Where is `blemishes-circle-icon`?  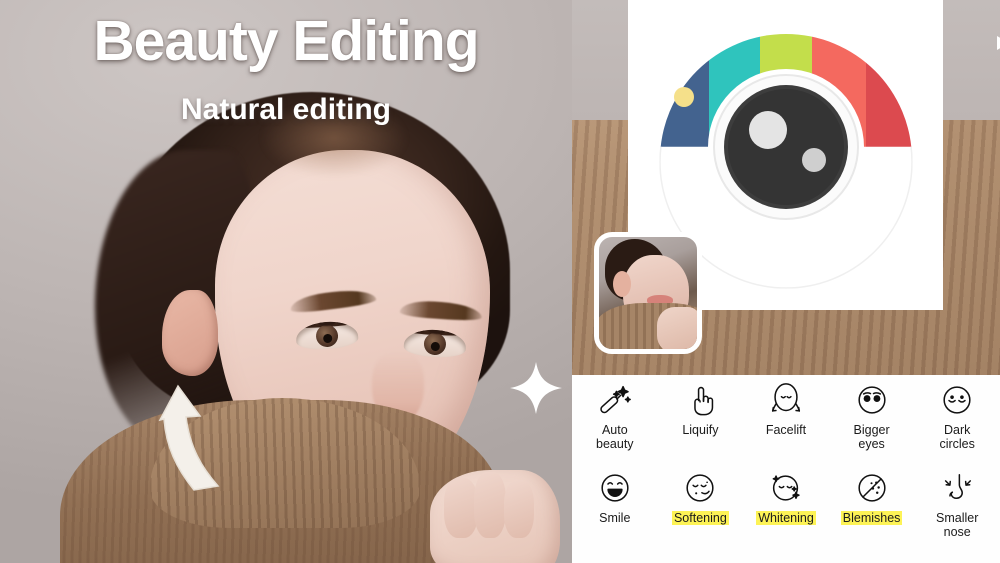
blemishes-circle-icon is located at coordinates (872, 488).